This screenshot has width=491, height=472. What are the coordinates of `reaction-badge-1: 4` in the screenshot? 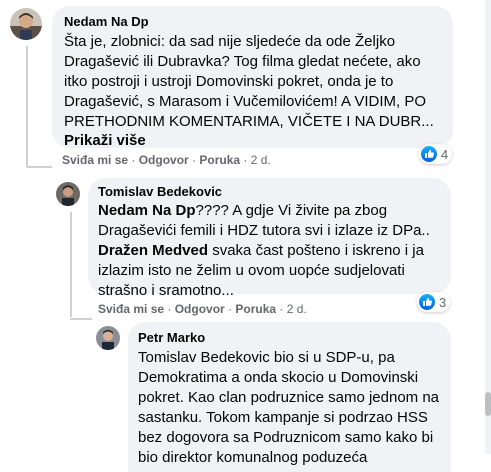 It's located at (436, 154).